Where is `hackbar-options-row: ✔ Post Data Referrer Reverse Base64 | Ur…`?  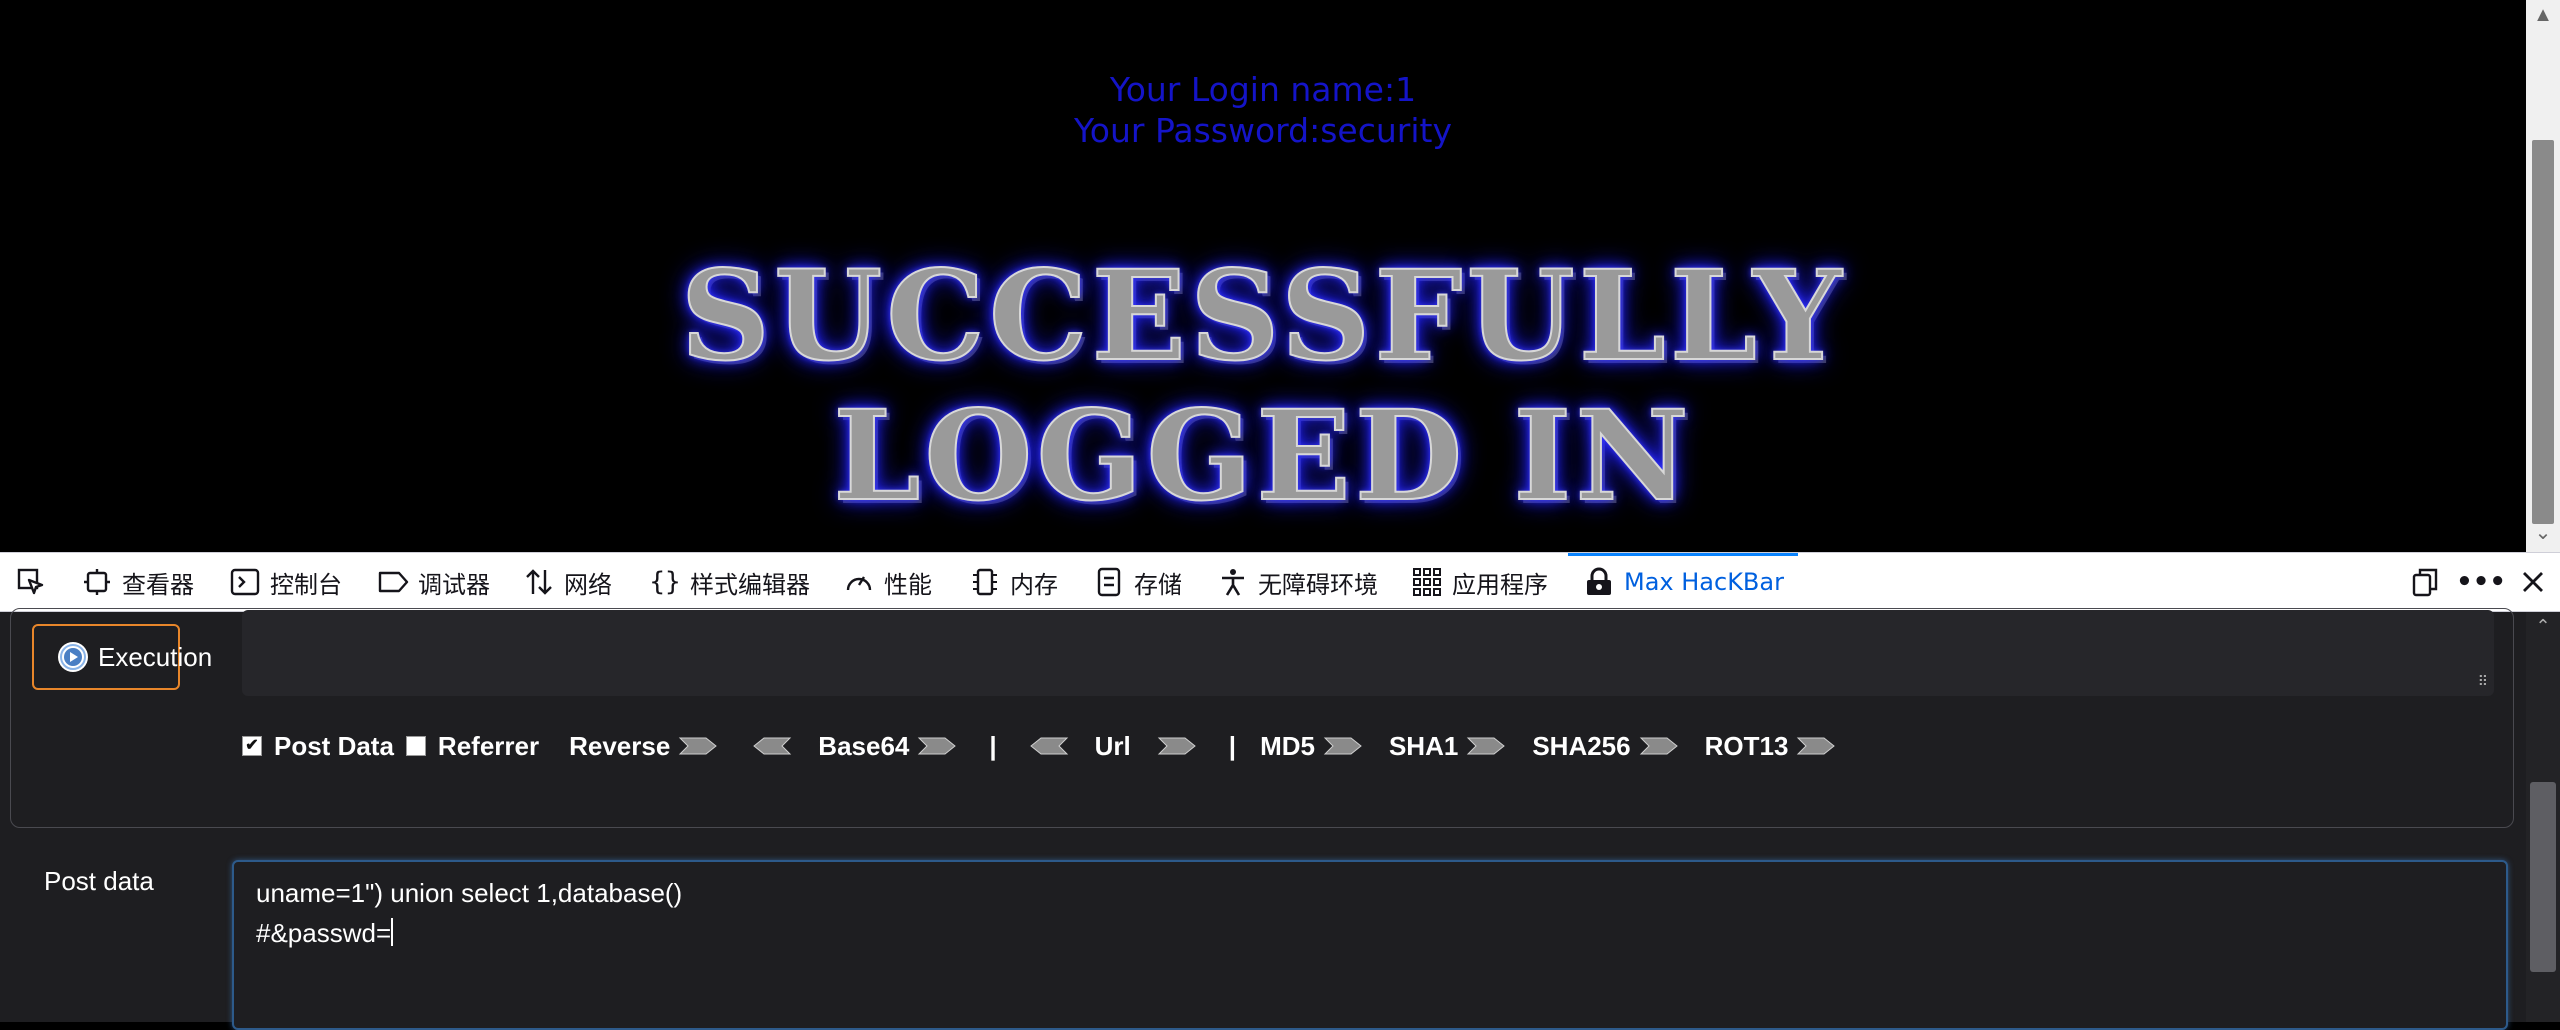
hackbar-options-row: ✔ Post Data Referrer Reverse Base64 | Ur… is located at coordinates (1043, 746).